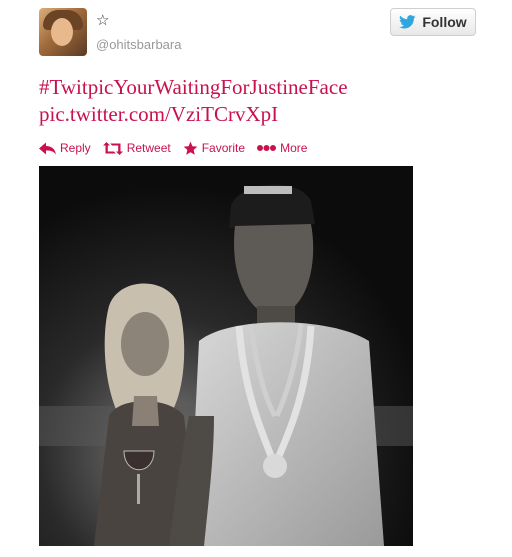  Describe the element at coordinates (179, 148) in the screenshot. I see `tweet-actions: Reply Retweet Favorite More` at that location.